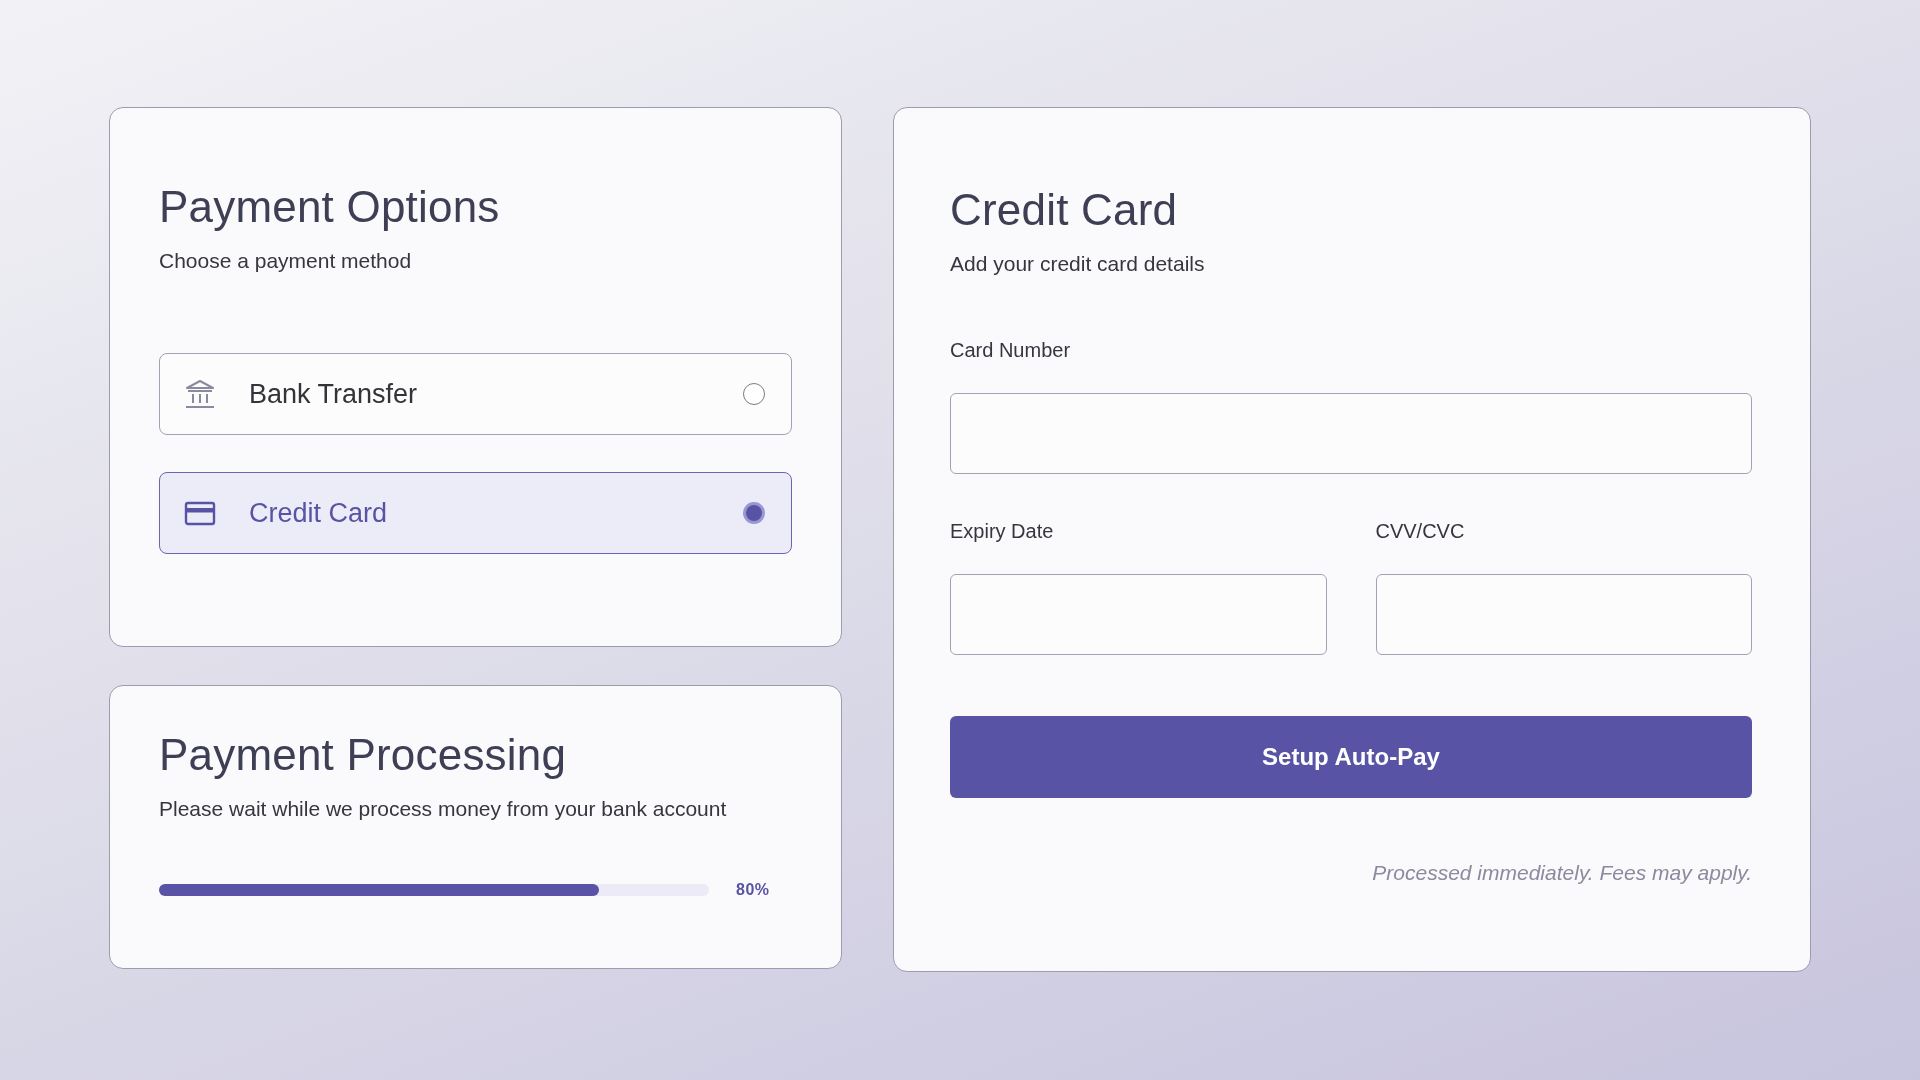 The height and width of the screenshot is (1080, 1920). Describe the element at coordinates (1420, 531) in the screenshot. I see `field-label: CVV/CVC` at that location.